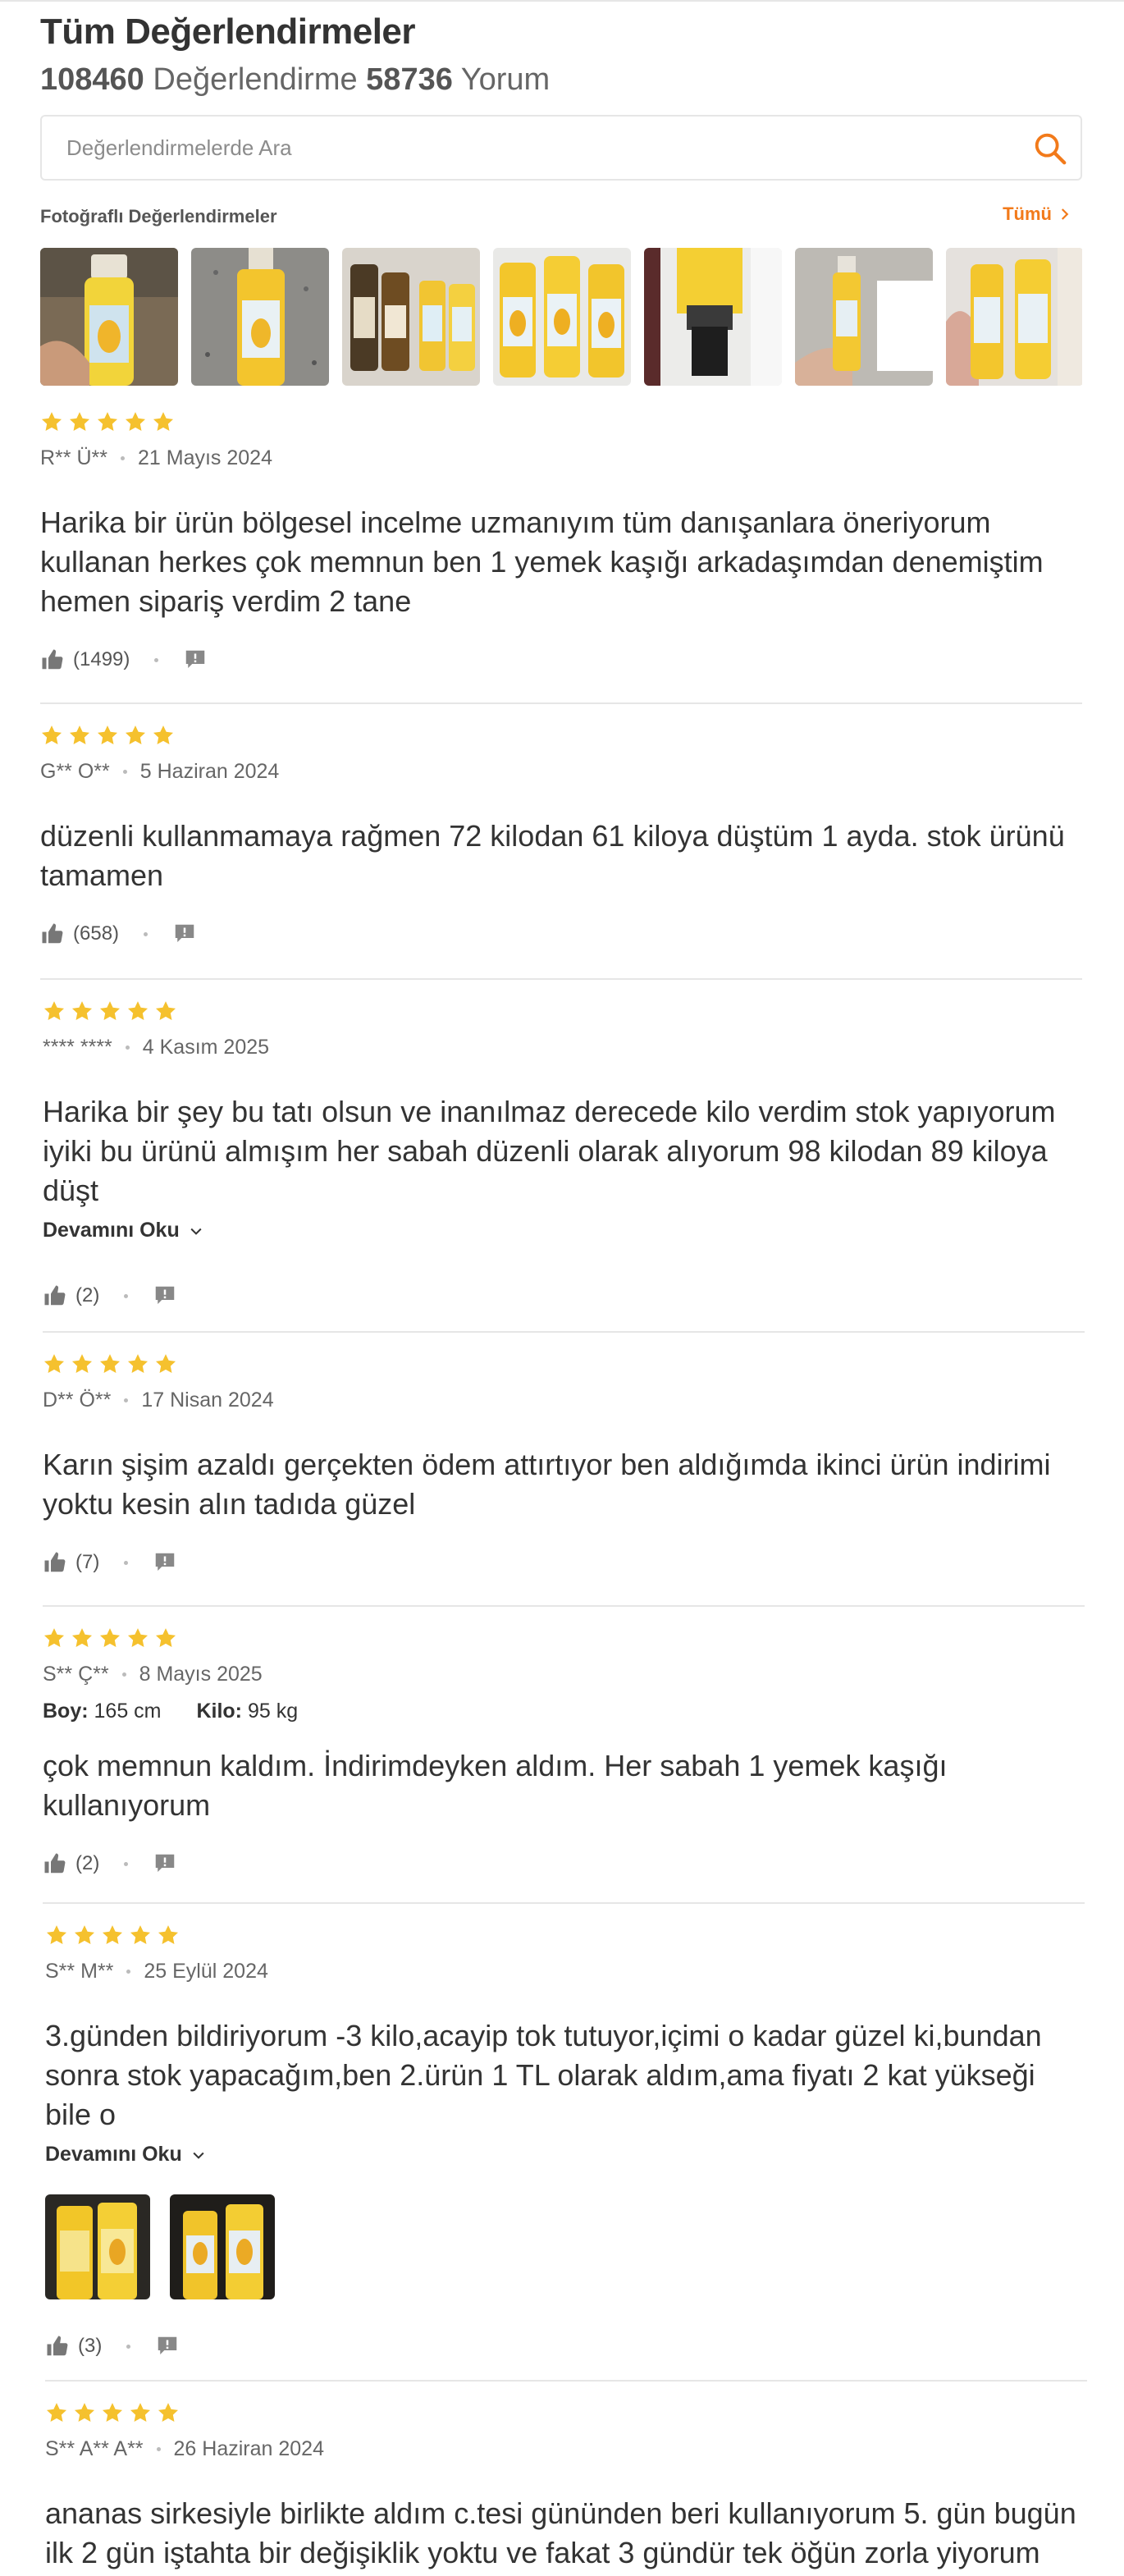 This screenshot has width=1124, height=2576. I want to click on all-photos-label: Tümü, so click(1027, 214).